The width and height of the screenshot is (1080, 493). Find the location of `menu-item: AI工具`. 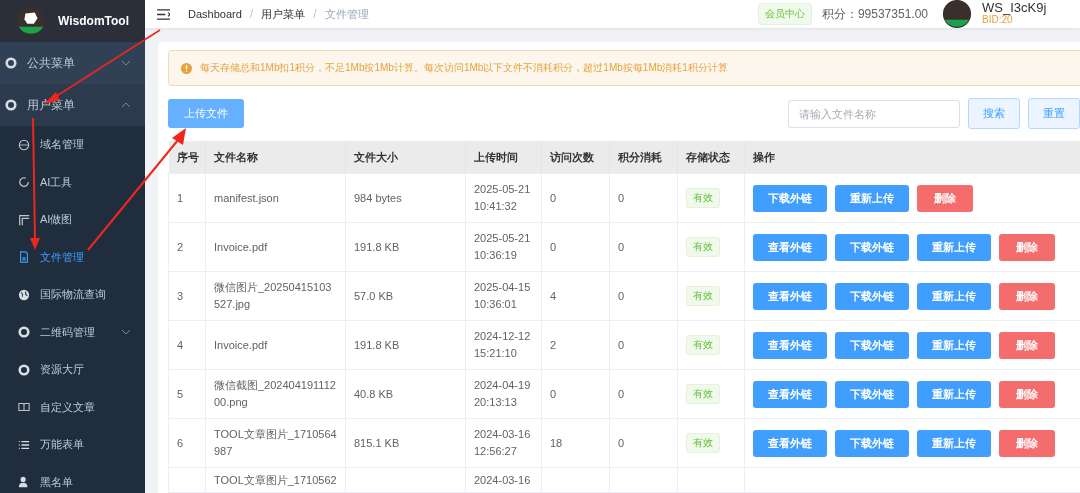

menu-item: AI工具 is located at coordinates (72, 182).